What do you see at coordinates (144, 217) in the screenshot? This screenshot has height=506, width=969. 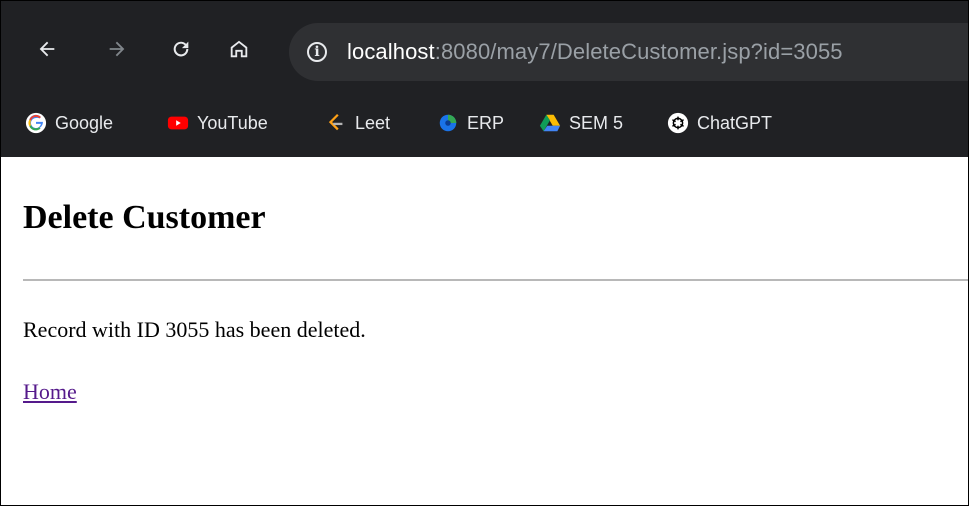 I see `page-title: Delete Customer` at bounding box center [144, 217].